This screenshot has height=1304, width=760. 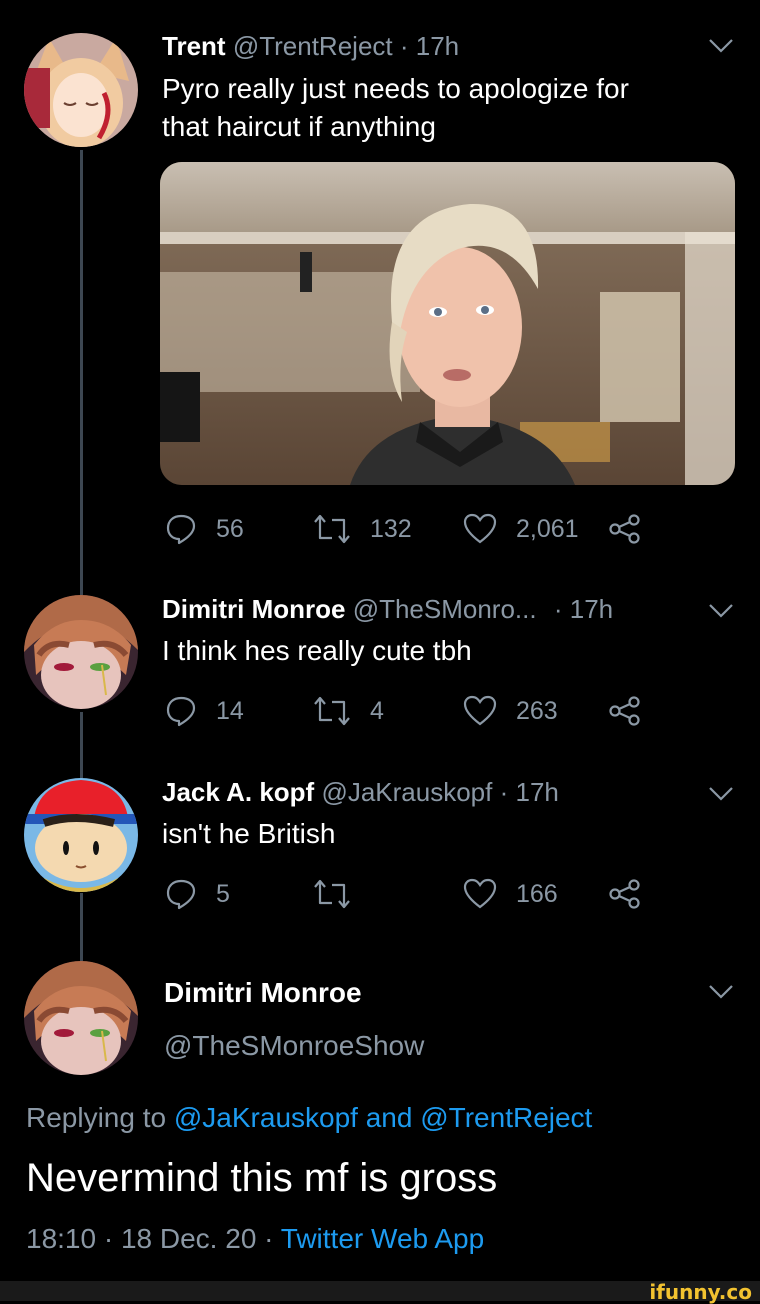 What do you see at coordinates (96, 1117) in the screenshot?
I see `replying-prefix: Replying to` at bounding box center [96, 1117].